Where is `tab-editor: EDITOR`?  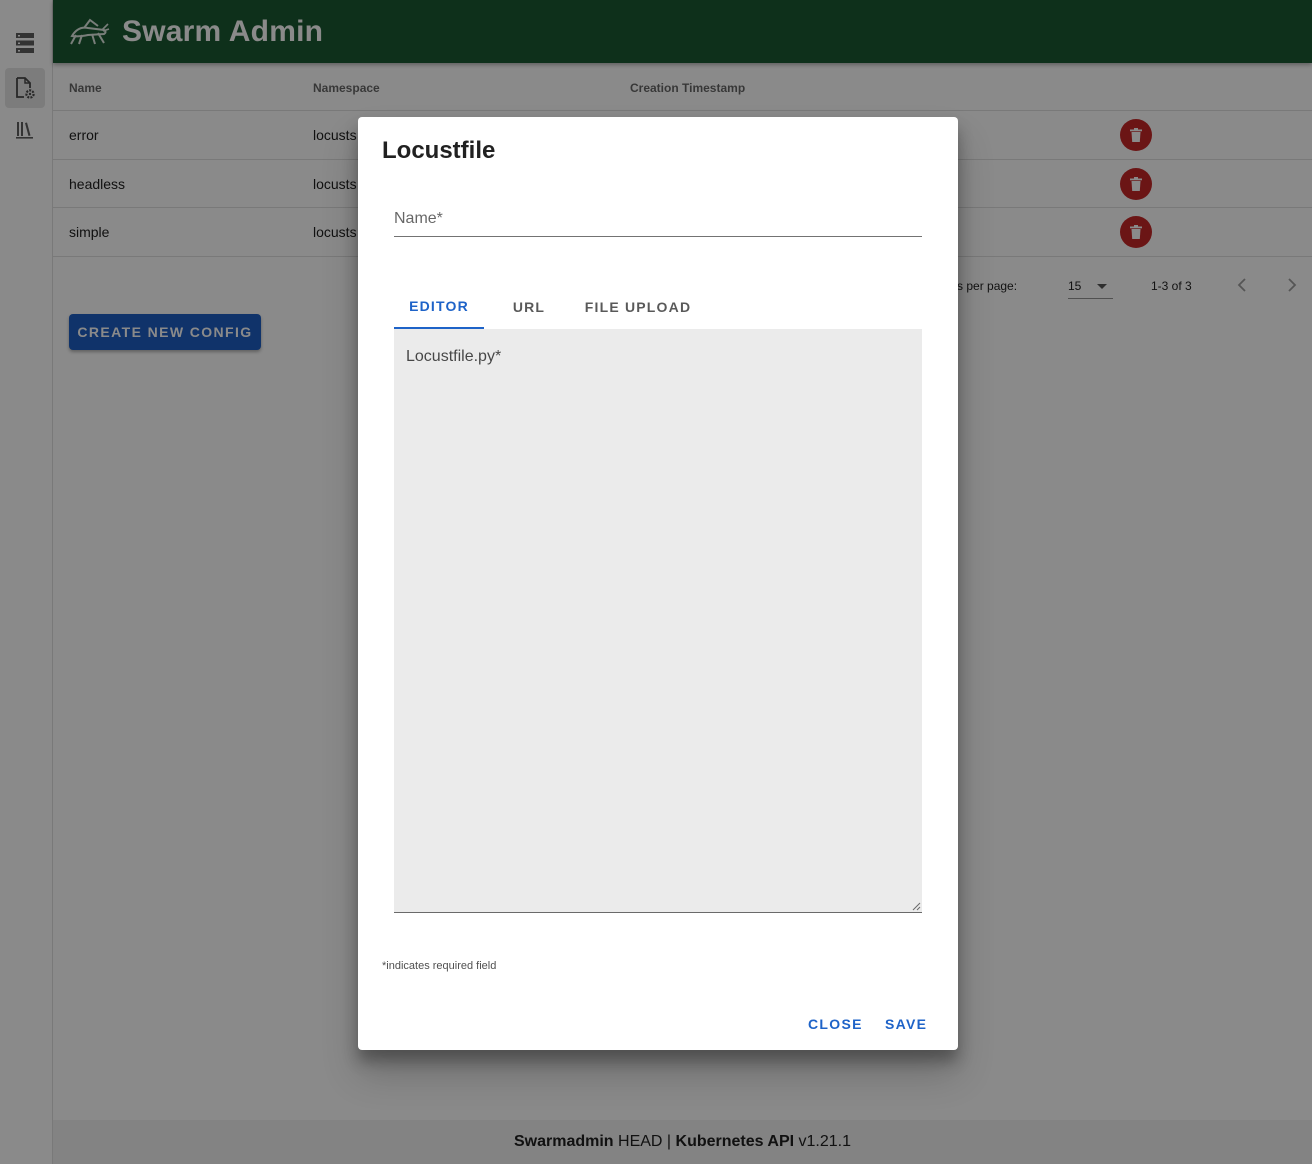
tab-editor: EDITOR is located at coordinates (439, 307).